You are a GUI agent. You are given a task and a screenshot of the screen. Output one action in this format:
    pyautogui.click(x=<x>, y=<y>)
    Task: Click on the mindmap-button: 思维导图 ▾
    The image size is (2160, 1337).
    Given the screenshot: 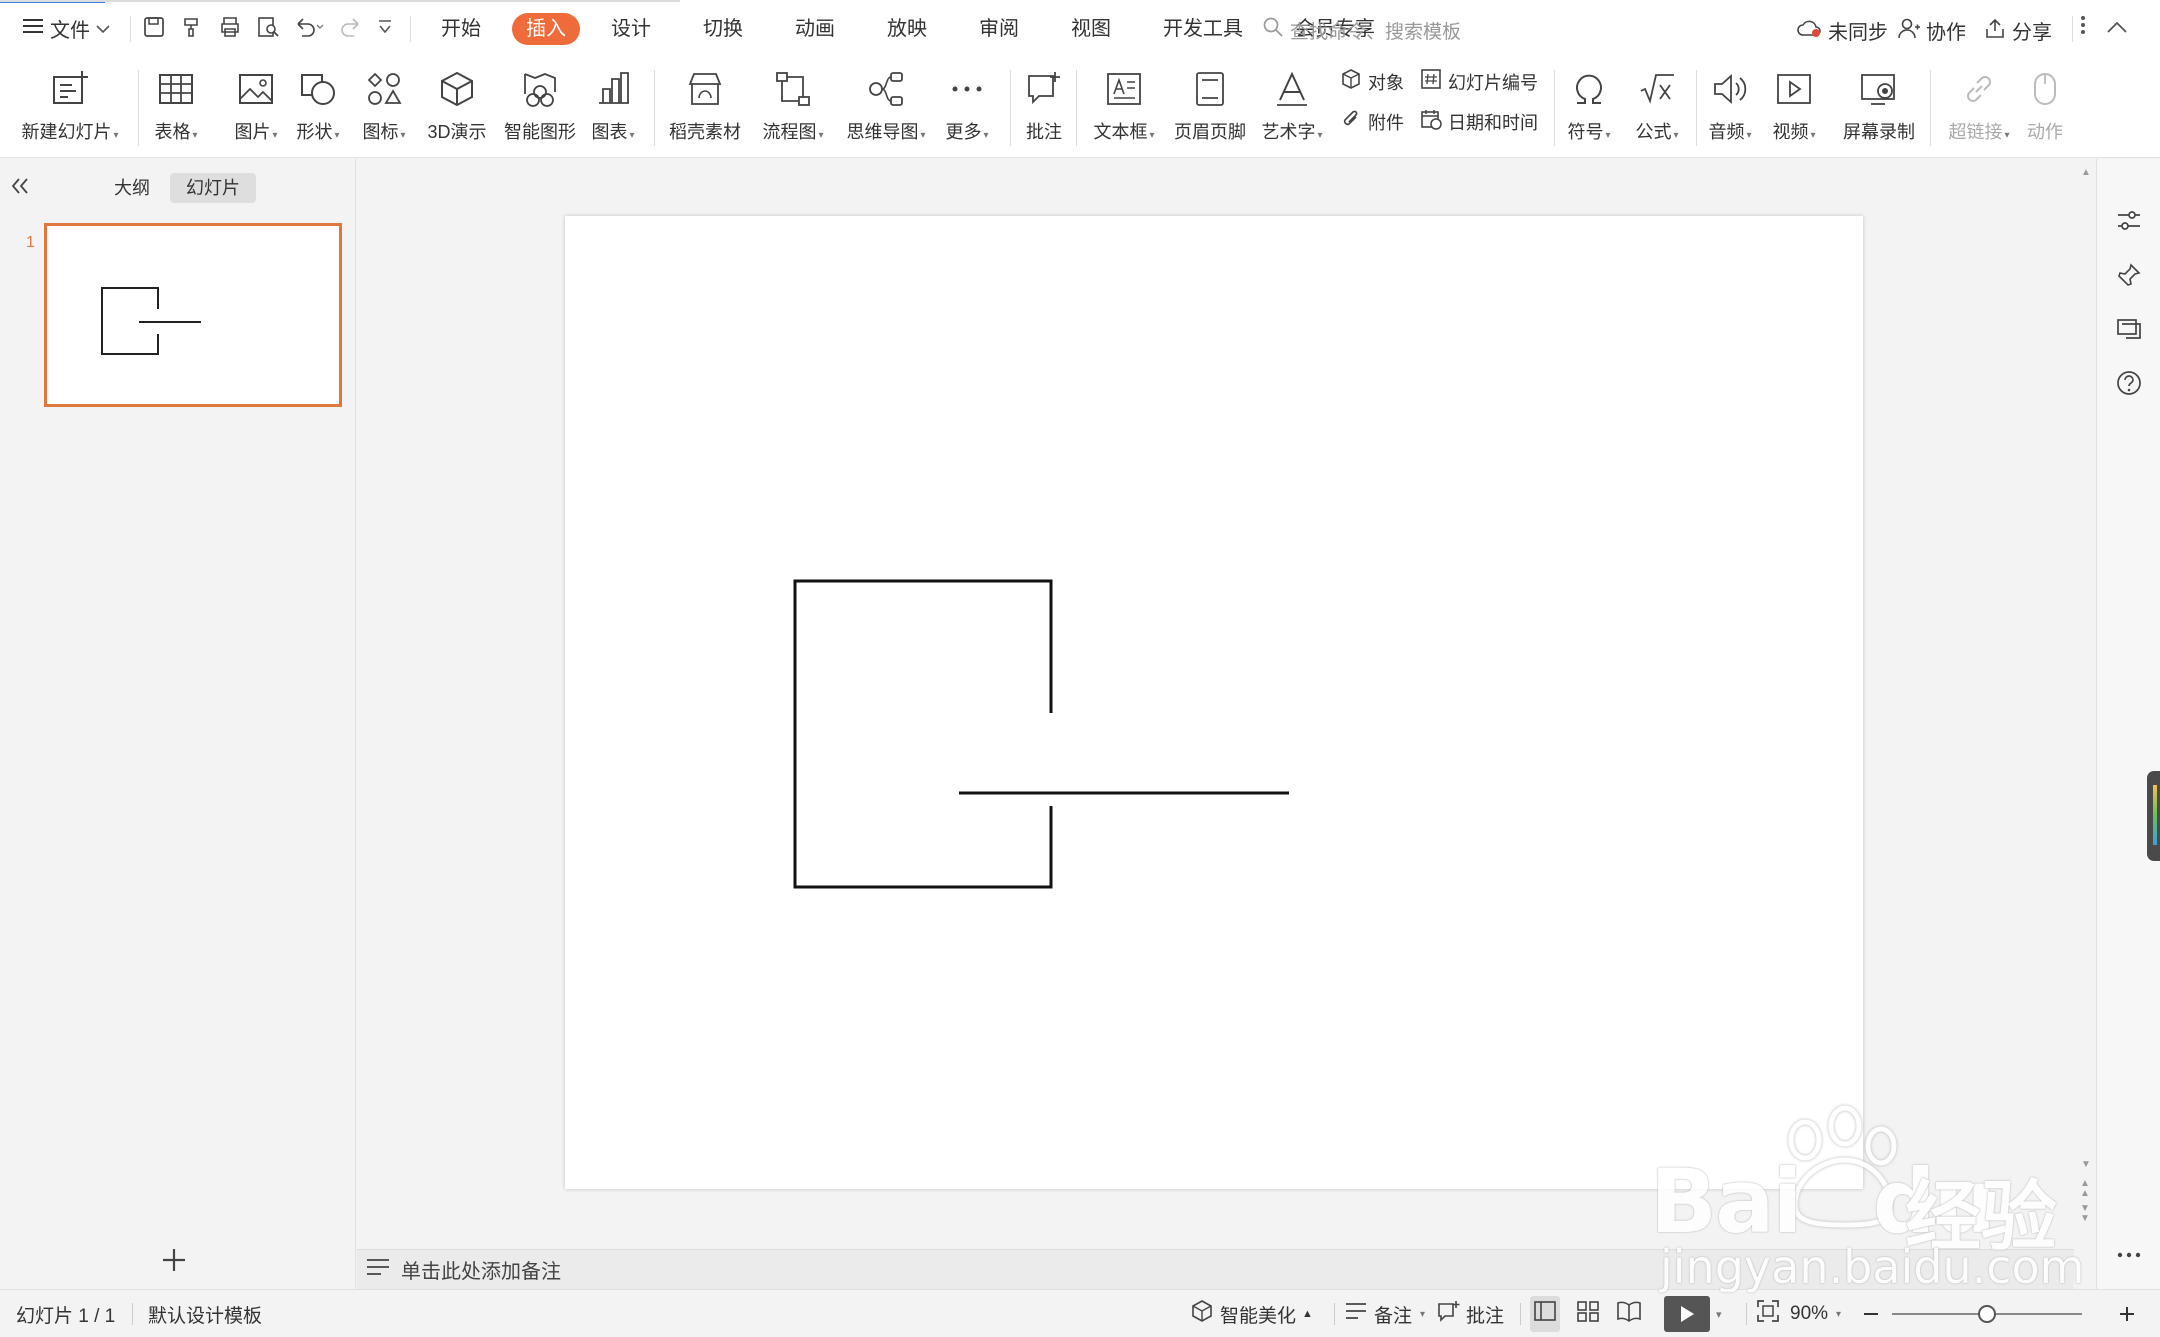 What is the action you would take?
    pyautogui.click(x=886, y=103)
    